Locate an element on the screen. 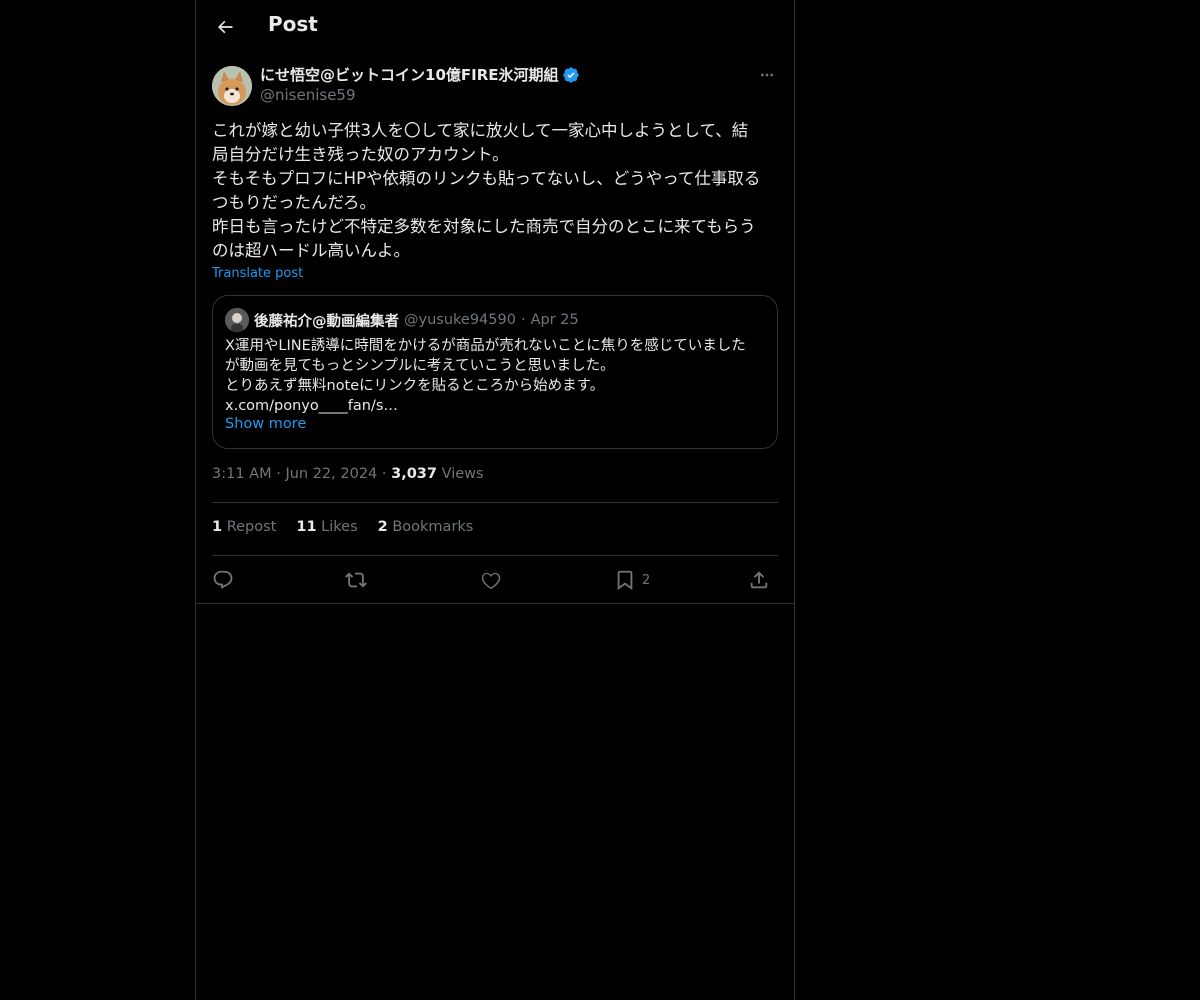 This screenshot has height=1000, width=1200. arrow-left-icon is located at coordinates (225, 27).